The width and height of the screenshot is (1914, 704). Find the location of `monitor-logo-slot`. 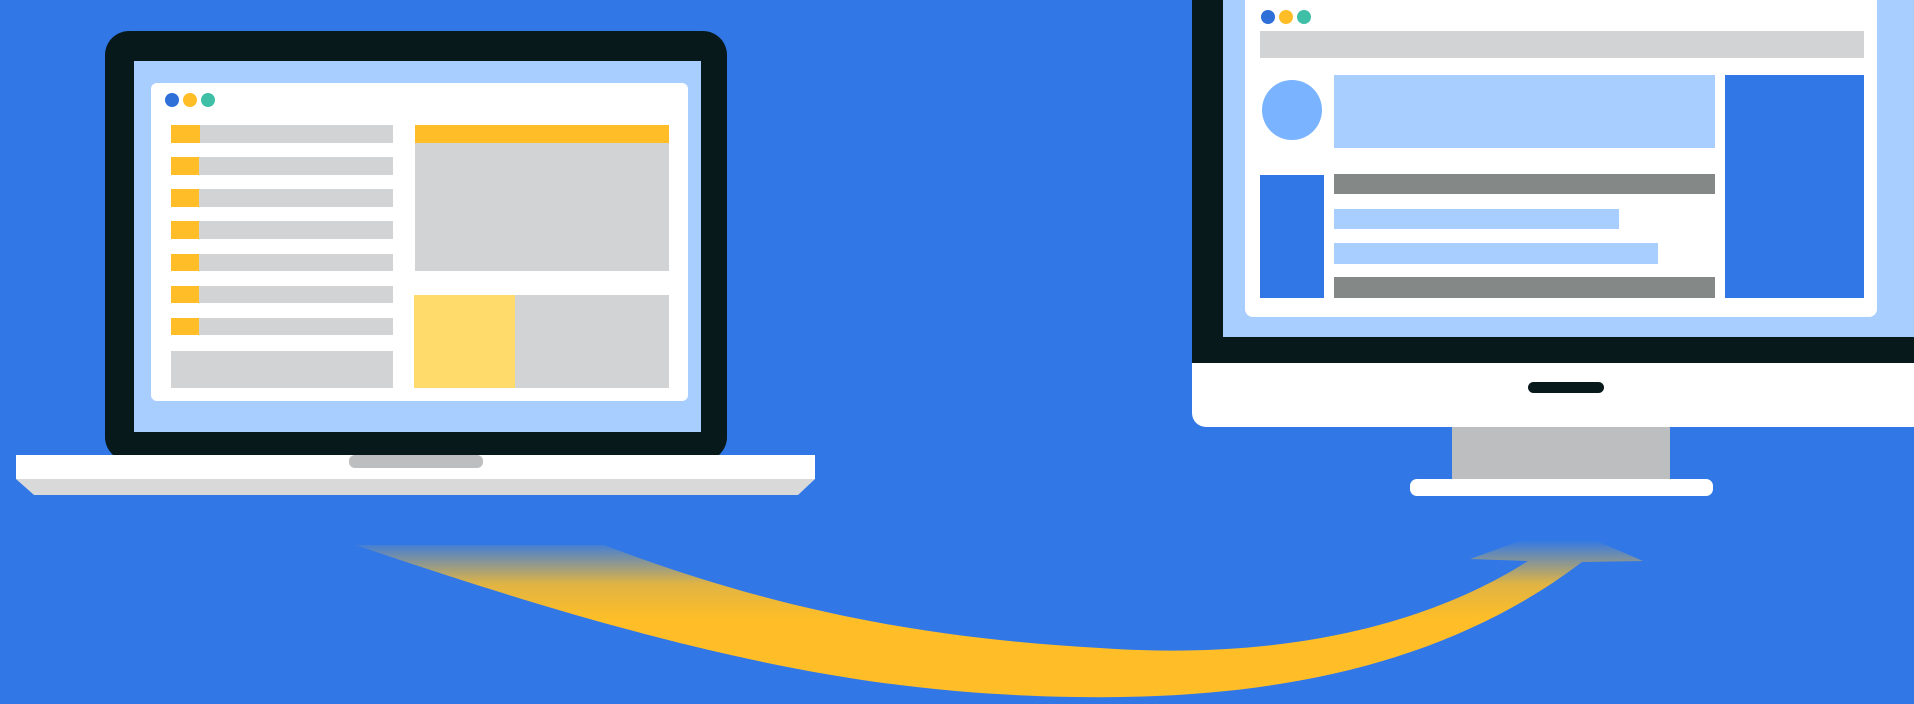

monitor-logo-slot is located at coordinates (1566, 387).